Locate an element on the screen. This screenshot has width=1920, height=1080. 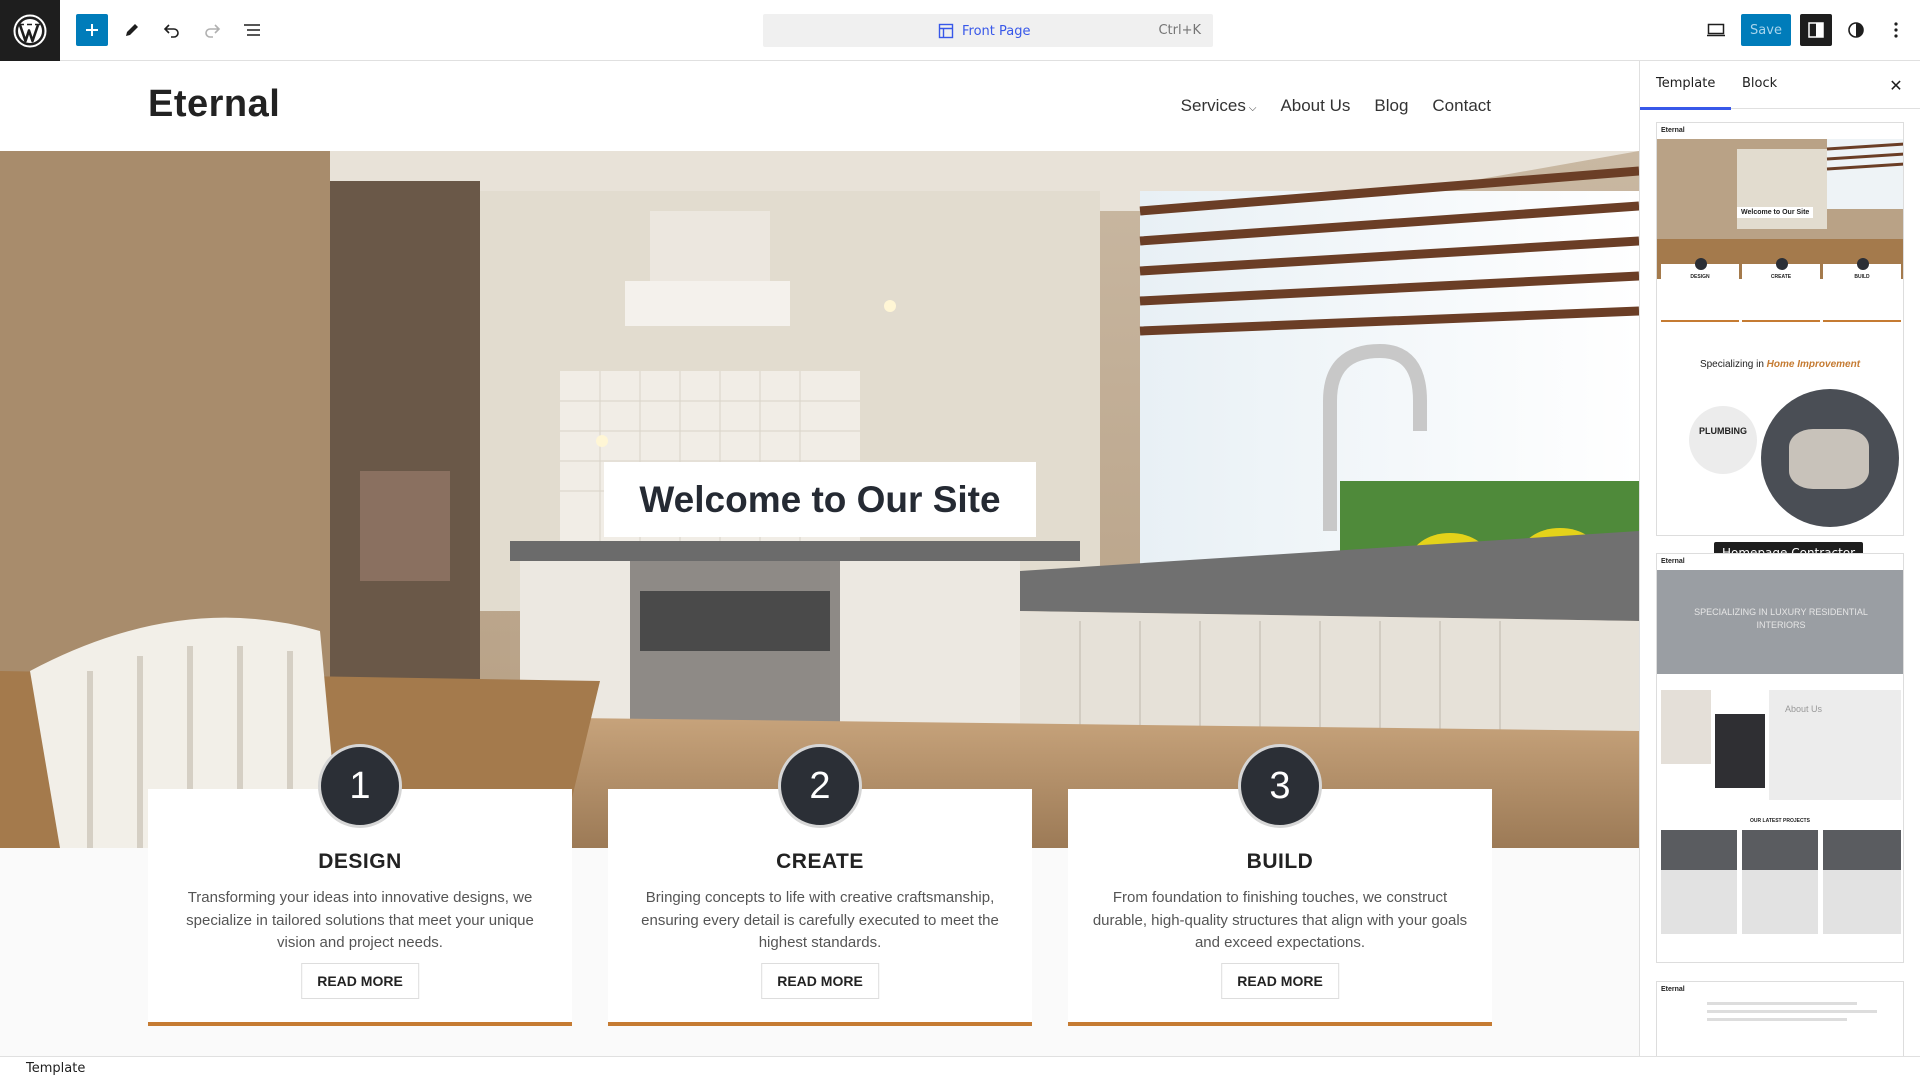
thumb-card-title: DESIGN is located at coordinates (1700, 277).